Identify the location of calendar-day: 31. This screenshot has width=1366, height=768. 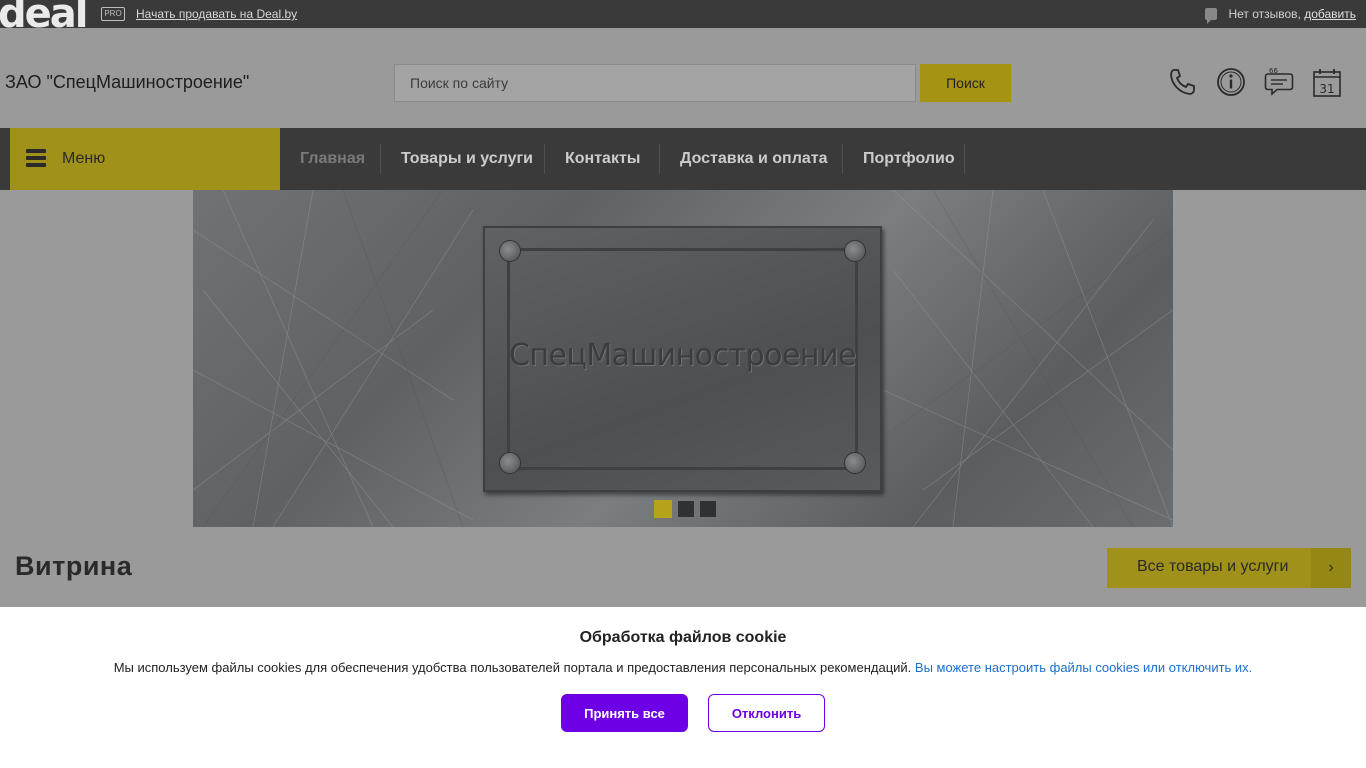
(1326, 89).